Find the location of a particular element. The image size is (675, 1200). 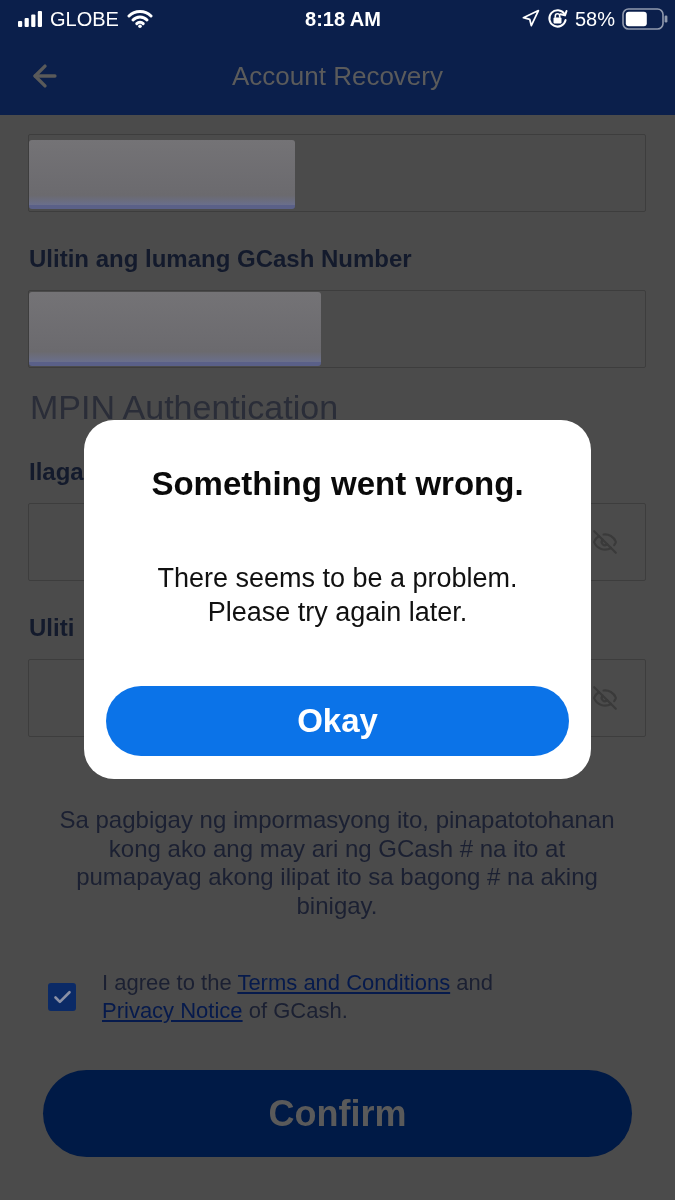

carrier-name: GLOBE is located at coordinates (84, 18).